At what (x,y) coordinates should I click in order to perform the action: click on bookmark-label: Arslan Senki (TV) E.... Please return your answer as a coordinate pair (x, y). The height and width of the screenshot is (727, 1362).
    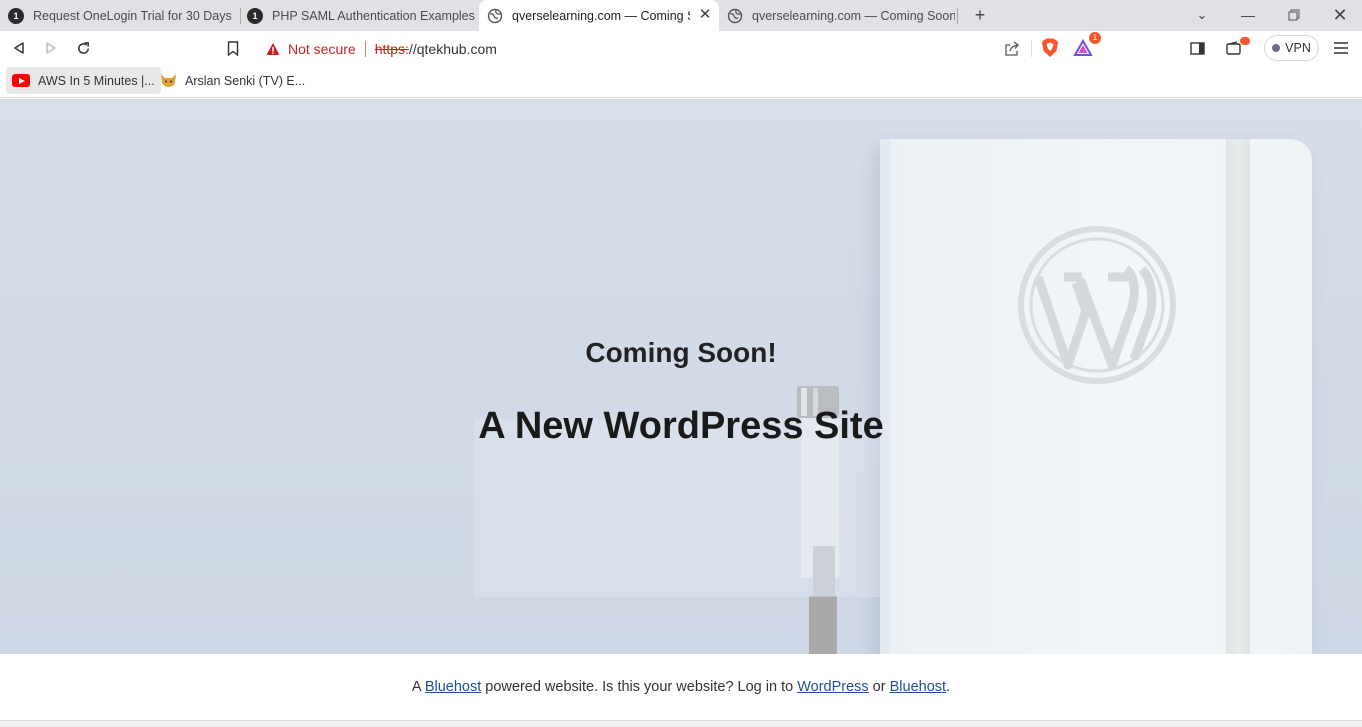
    Looking at the image, I should click on (245, 80).